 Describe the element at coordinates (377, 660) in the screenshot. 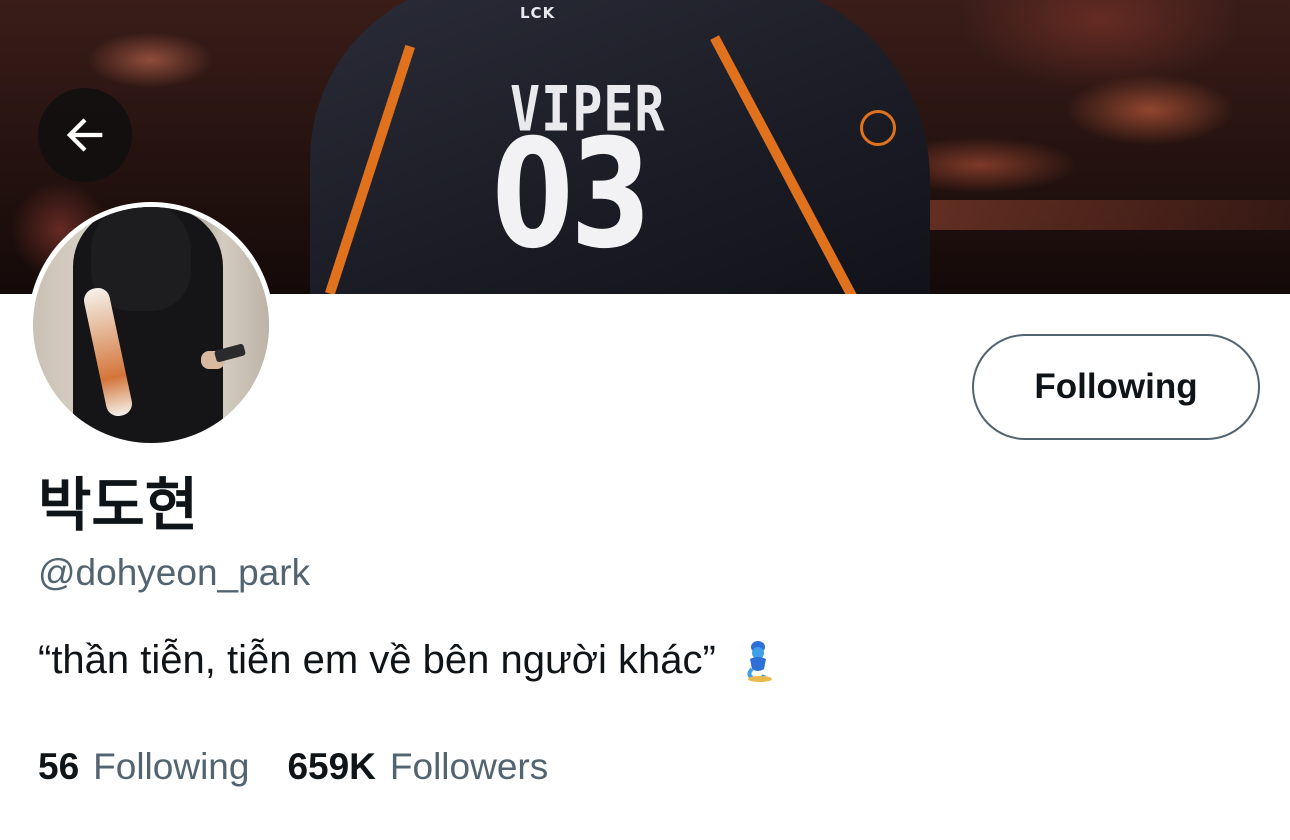

I see `bio-text: “thần tiễn, tiễn em về bên người khác”` at that location.